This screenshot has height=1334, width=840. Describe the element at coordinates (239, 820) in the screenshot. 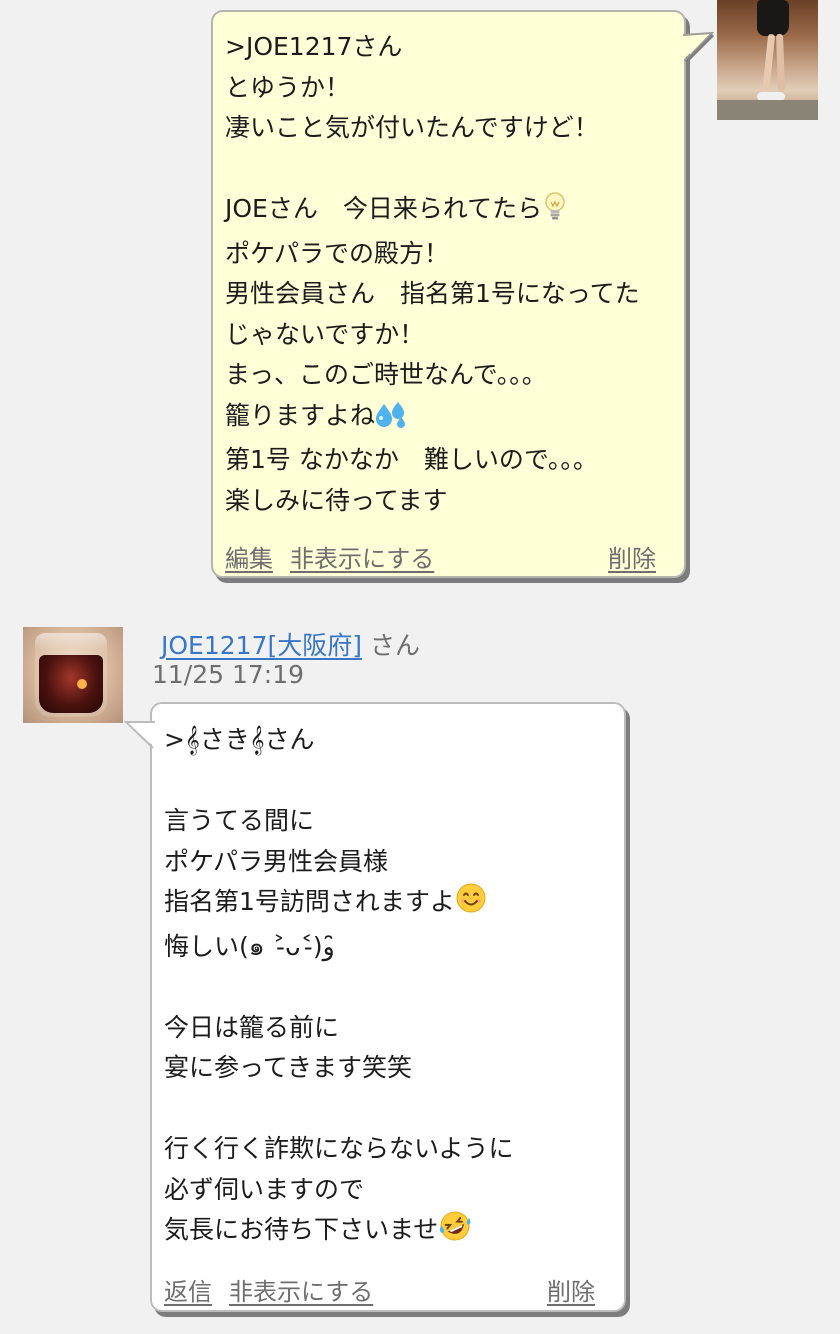

I see `message-line: 言うてる間に` at that location.